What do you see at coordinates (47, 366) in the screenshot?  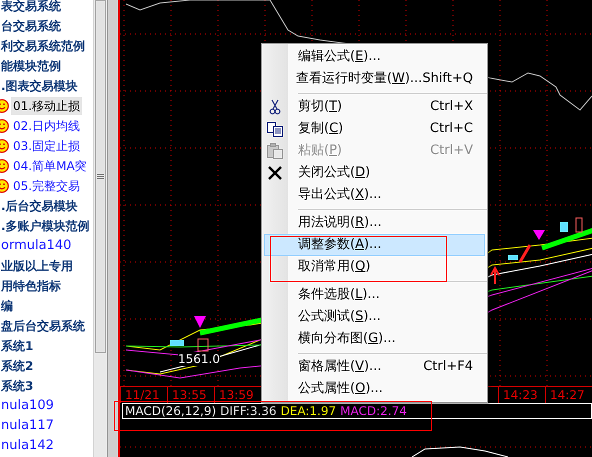 I see `tree-item: 系统2` at bounding box center [47, 366].